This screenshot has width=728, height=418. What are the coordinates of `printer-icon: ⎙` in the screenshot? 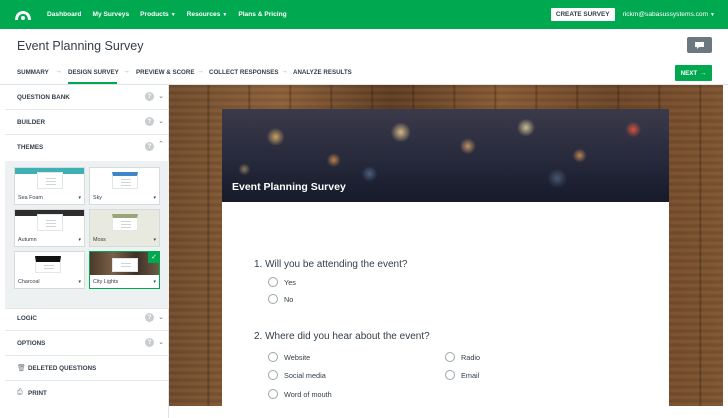 It's located at (20, 392).